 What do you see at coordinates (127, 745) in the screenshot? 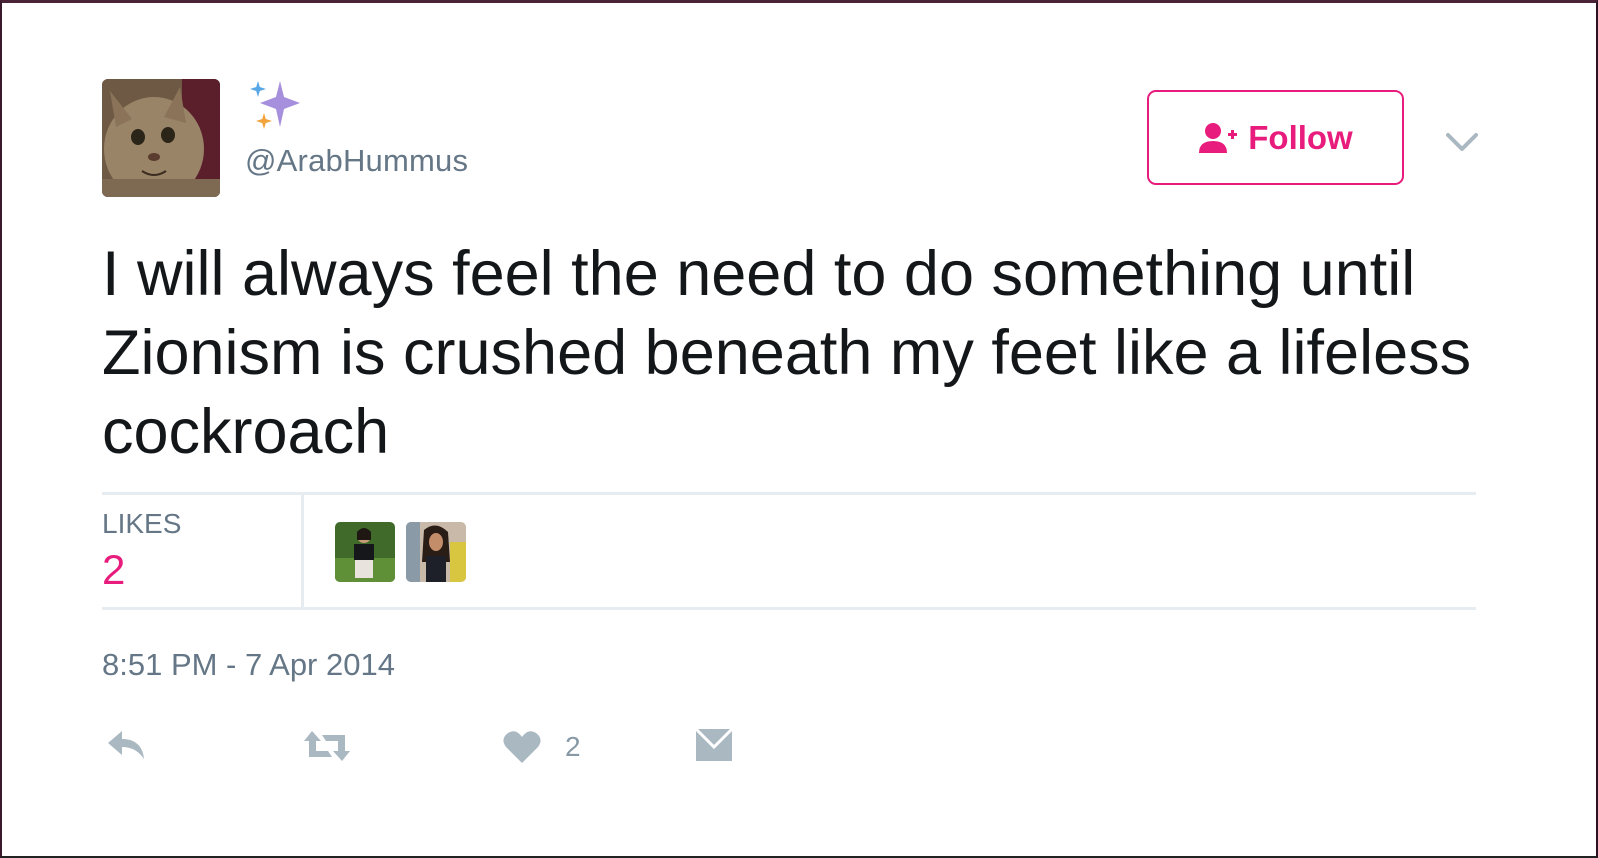
I see `reply-icon` at bounding box center [127, 745].